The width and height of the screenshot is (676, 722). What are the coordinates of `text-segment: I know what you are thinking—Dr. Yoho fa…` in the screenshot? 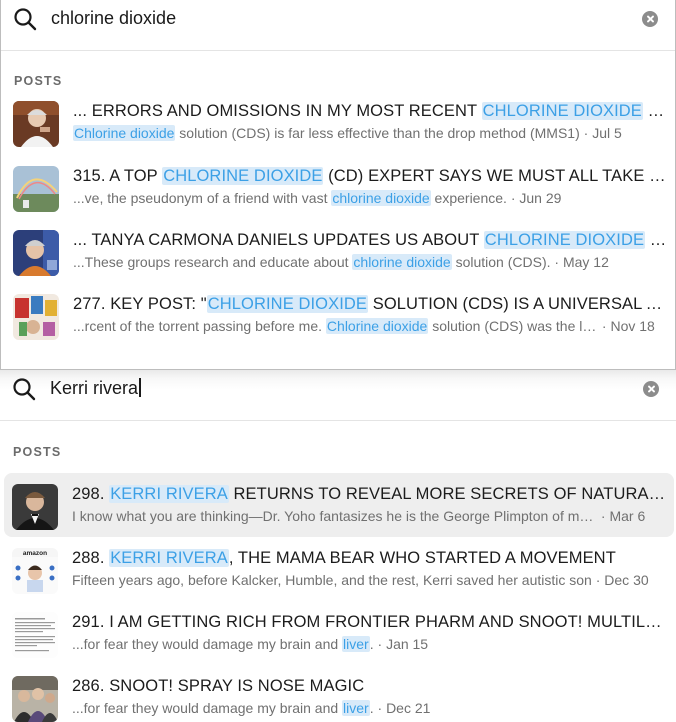 It's located at (334, 516).